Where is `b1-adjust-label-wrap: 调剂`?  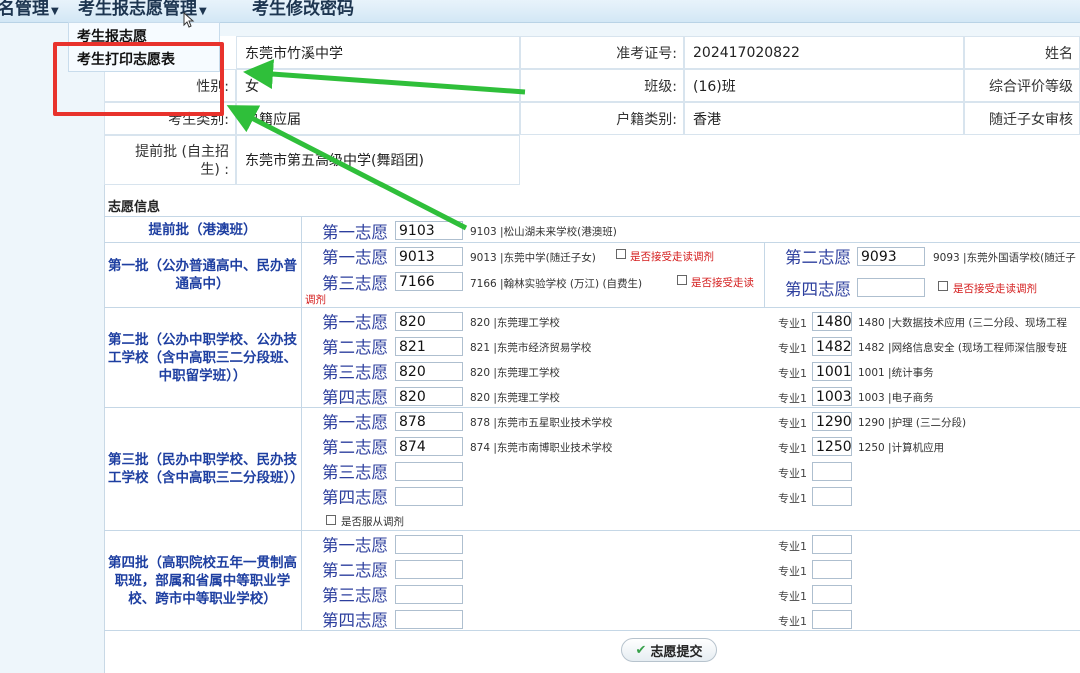
b1-adjust-label-wrap: 调剂 is located at coordinates (315, 300).